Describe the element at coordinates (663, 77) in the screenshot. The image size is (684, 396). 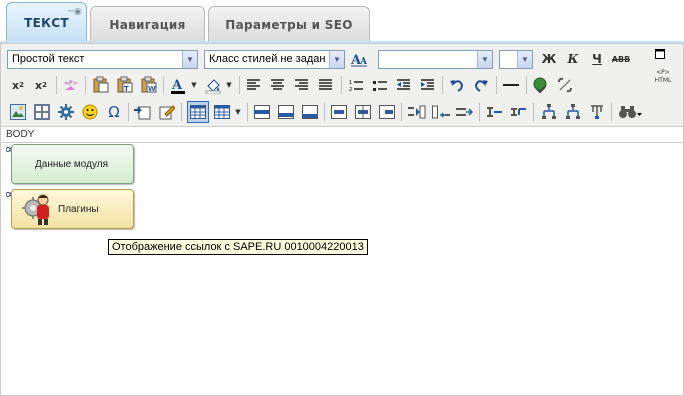
I see `html-source-button: <P> HTML` at that location.